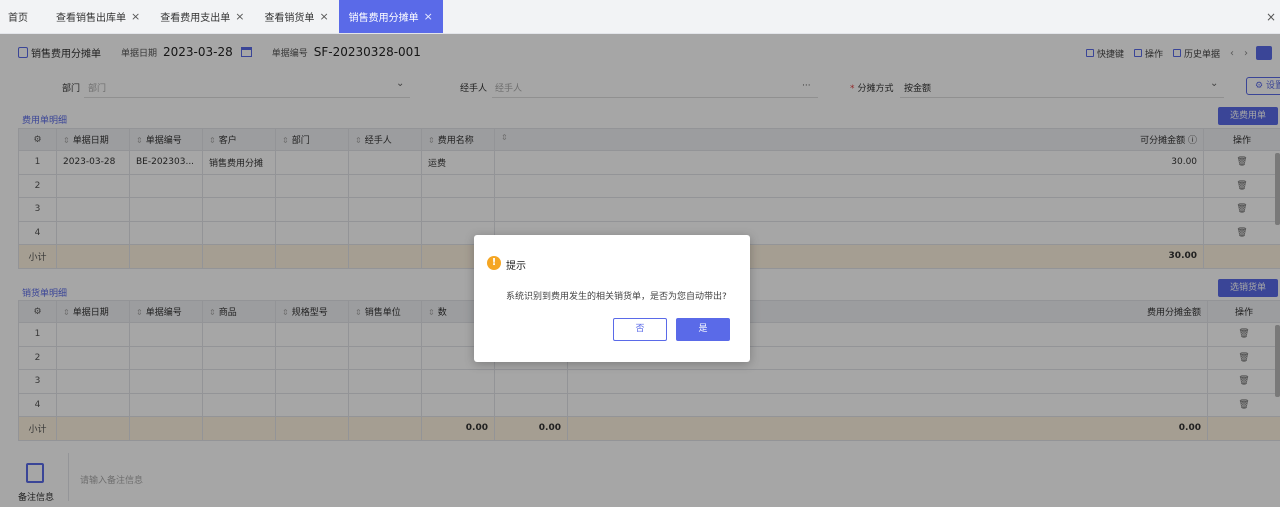 Image resolution: width=1280 pixels, height=507 pixels. What do you see at coordinates (616, 297) in the screenshot?
I see `dialog-message: 系统识别到费用发生的相关销货单，是否为您自动带出?` at bounding box center [616, 297].